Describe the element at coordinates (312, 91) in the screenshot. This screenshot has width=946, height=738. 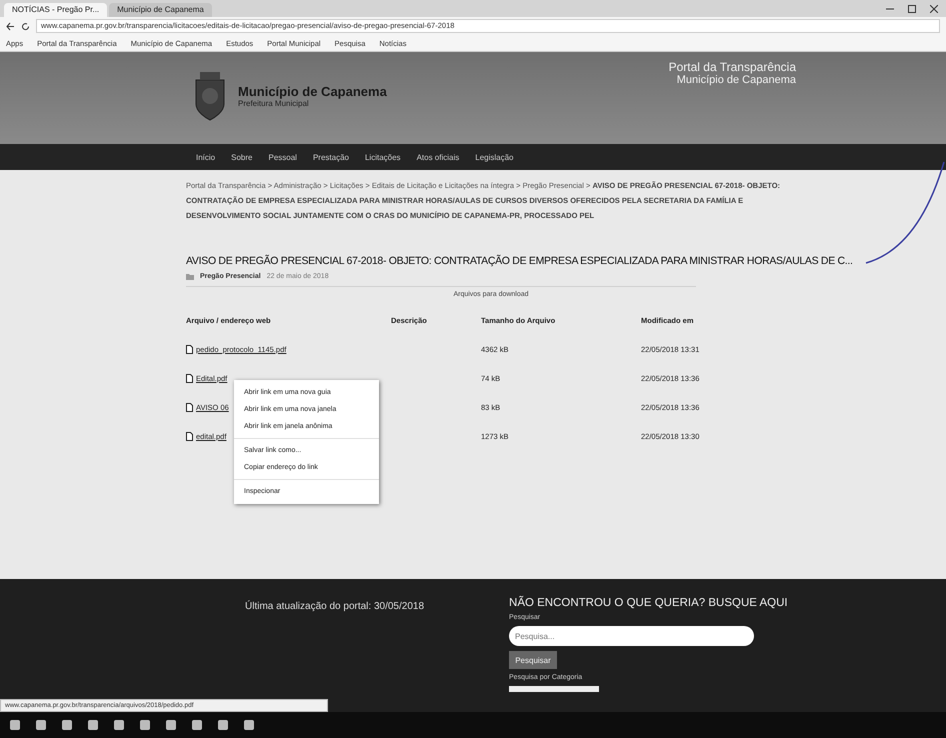
I see `site-name: Município de Capanema` at that location.